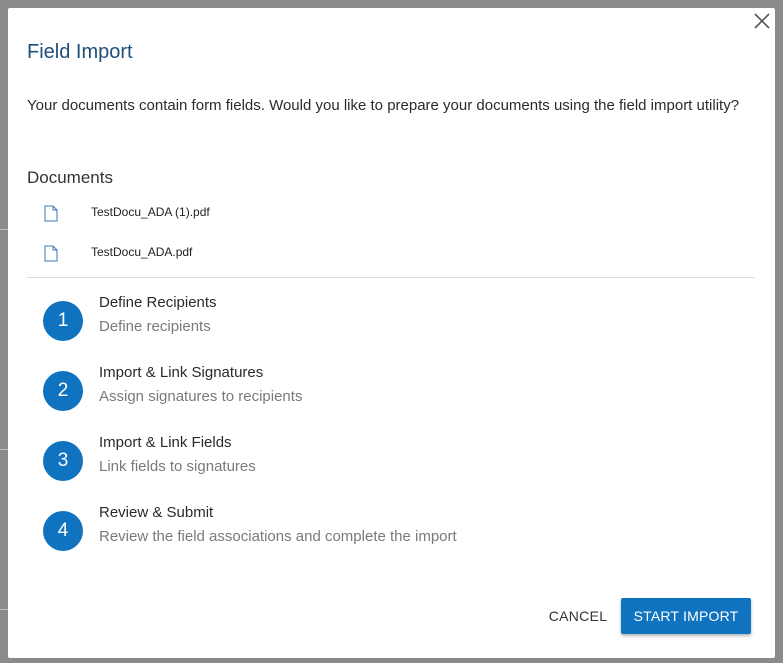 Image resolution: width=783 pixels, height=663 pixels. Describe the element at coordinates (80, 52) in the screenshot. I see `dialog-title: Field Import` at that location.